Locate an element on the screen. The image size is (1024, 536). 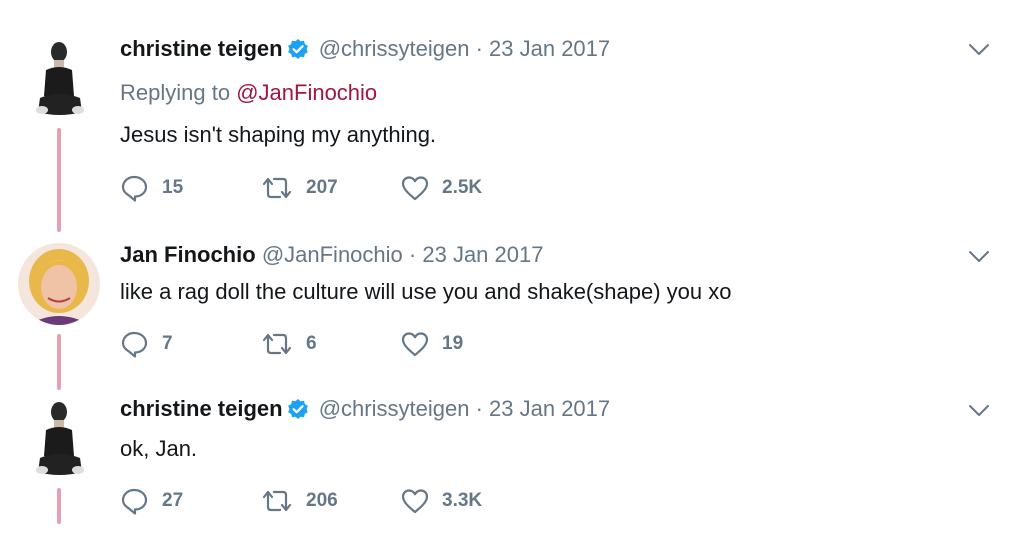
display-name: Jan Finochio is located at coordinates (188, 254).